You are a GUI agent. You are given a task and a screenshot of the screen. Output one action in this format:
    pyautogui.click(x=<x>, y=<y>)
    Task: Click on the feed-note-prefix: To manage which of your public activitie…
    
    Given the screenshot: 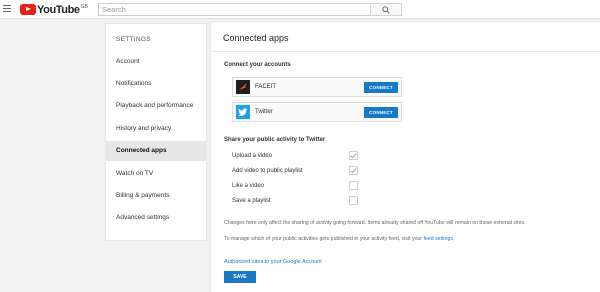 What is the action you would take?
    pyautogui.click(x=324, y=239)
    